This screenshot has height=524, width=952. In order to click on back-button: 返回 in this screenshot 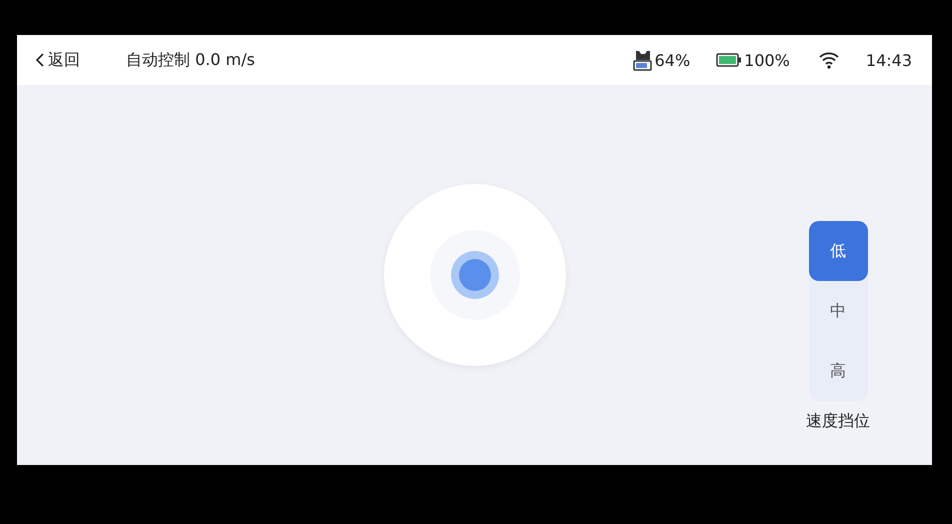, I will do `click(57, 60)`.